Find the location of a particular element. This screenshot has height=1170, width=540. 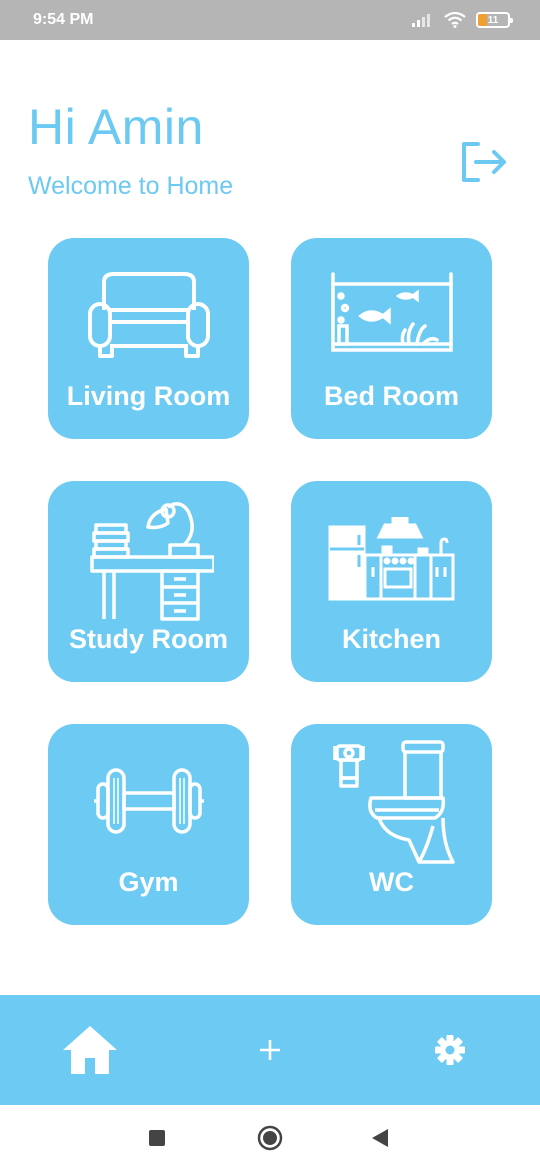

logout-button is located at coordinates (484, 162).